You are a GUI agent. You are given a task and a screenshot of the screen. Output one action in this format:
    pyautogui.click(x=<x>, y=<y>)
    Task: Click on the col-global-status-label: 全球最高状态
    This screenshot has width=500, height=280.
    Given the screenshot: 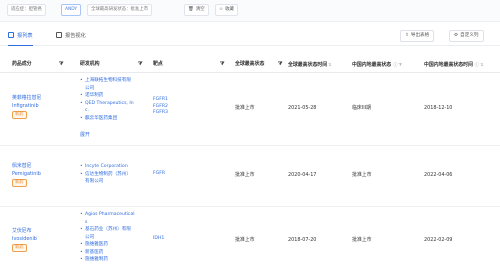 What is the action you would take?
    pyautogui.click(x=250, y=64)
    